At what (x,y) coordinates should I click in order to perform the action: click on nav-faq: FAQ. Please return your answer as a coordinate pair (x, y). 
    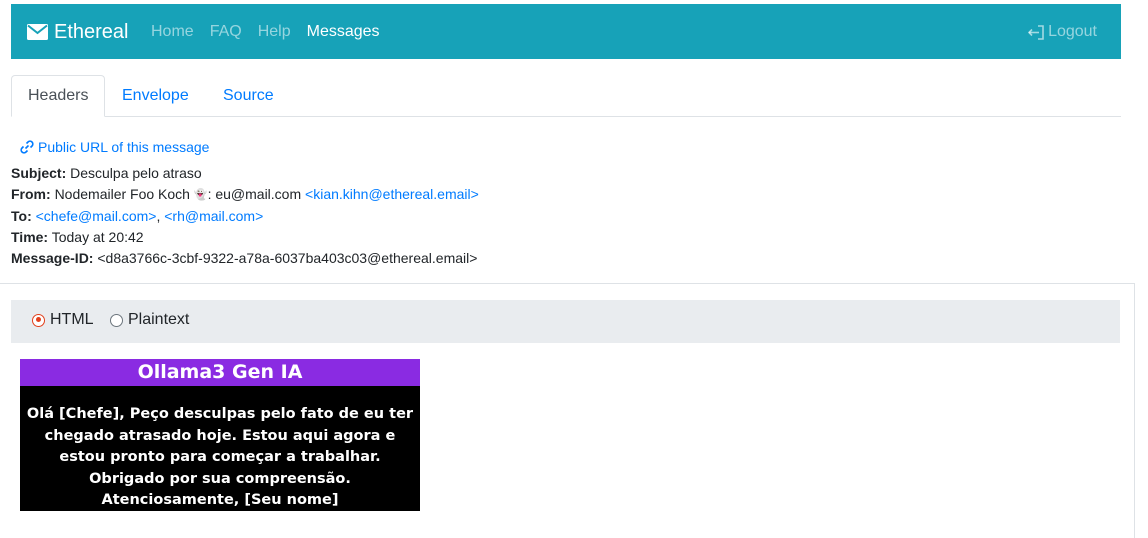
    Looking at the image, I should click on (226, 32).